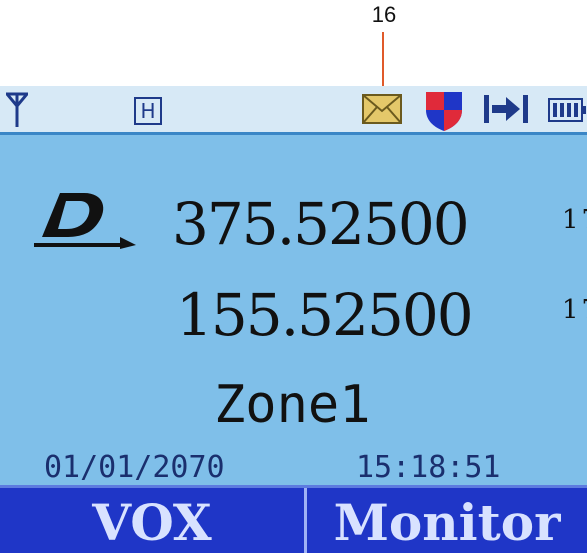  I want to click on antenna-icon, so click(17, 112).